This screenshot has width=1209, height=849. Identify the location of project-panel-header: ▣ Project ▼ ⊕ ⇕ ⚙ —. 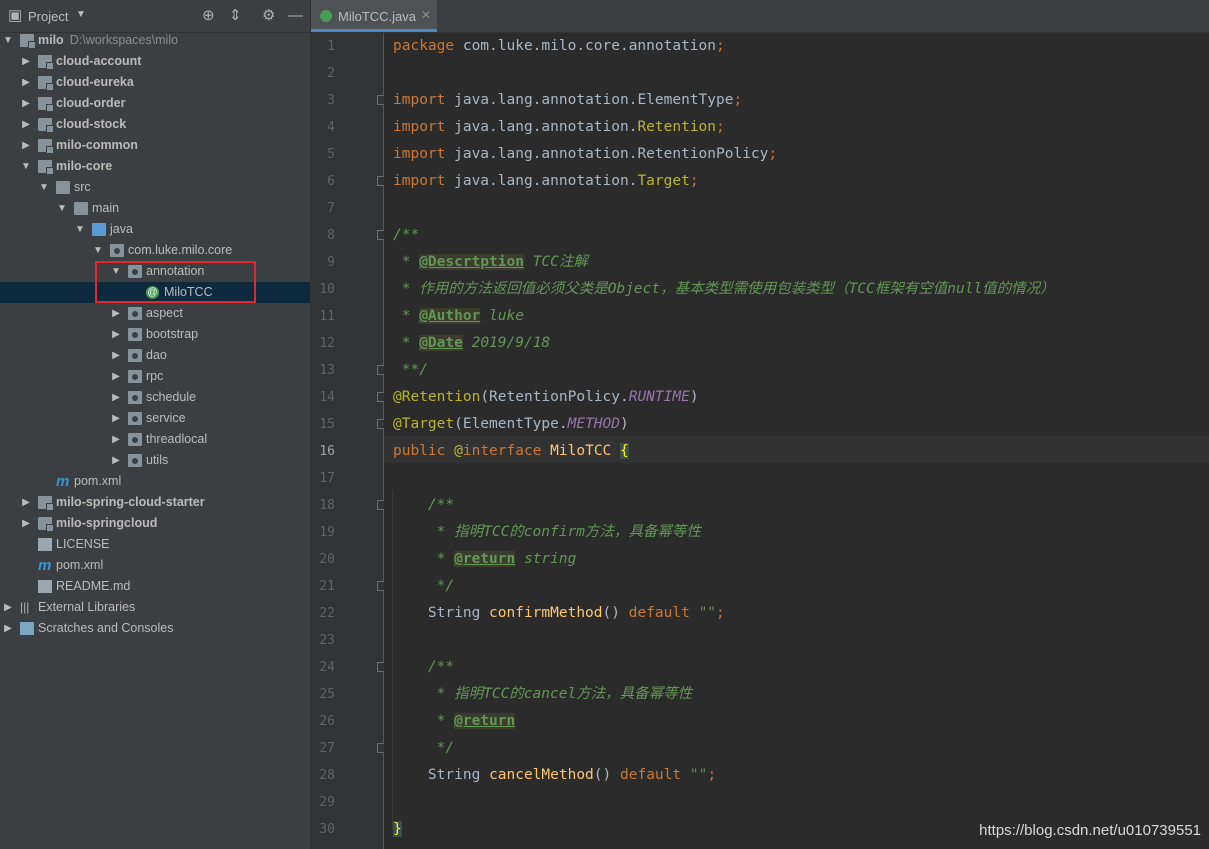
(155, 16).